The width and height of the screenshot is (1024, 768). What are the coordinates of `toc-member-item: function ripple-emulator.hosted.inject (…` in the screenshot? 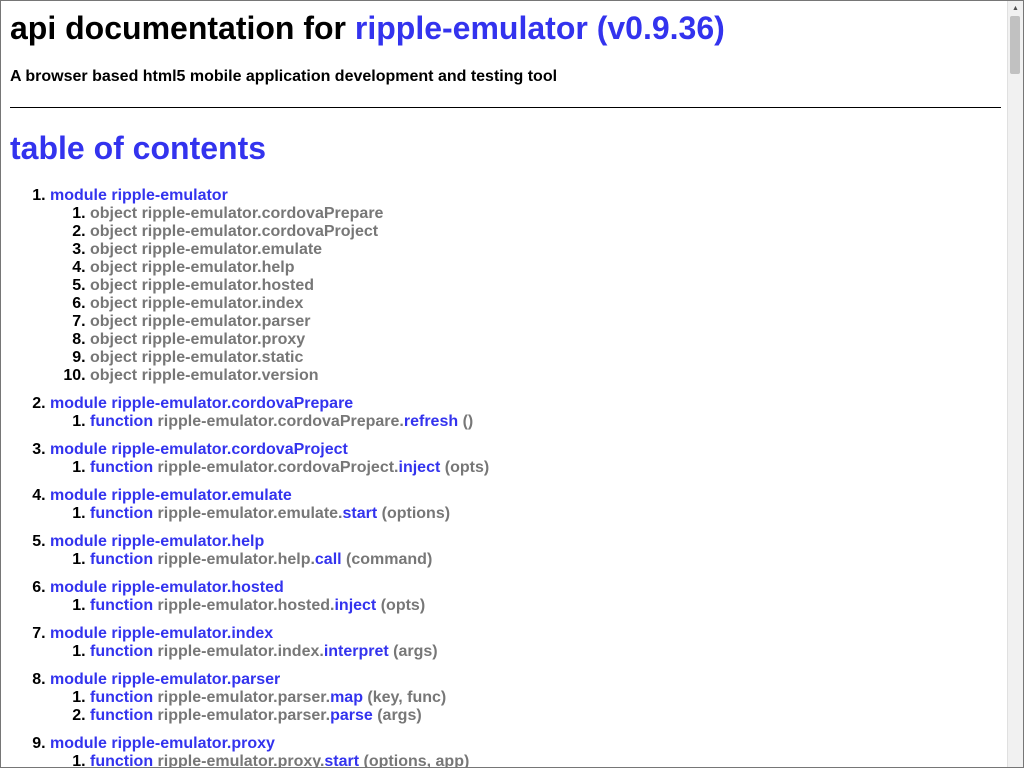 It's located at (289, 606).